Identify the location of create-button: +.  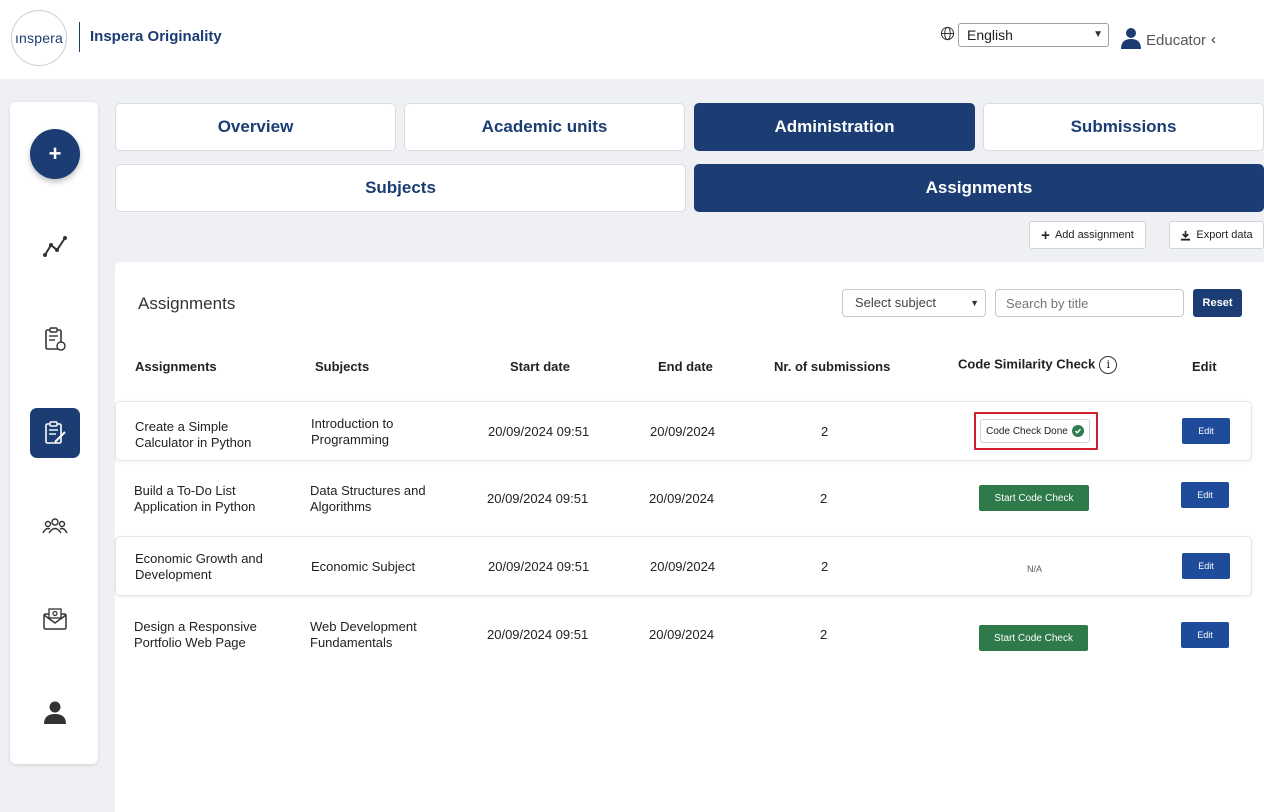
(55, 154).